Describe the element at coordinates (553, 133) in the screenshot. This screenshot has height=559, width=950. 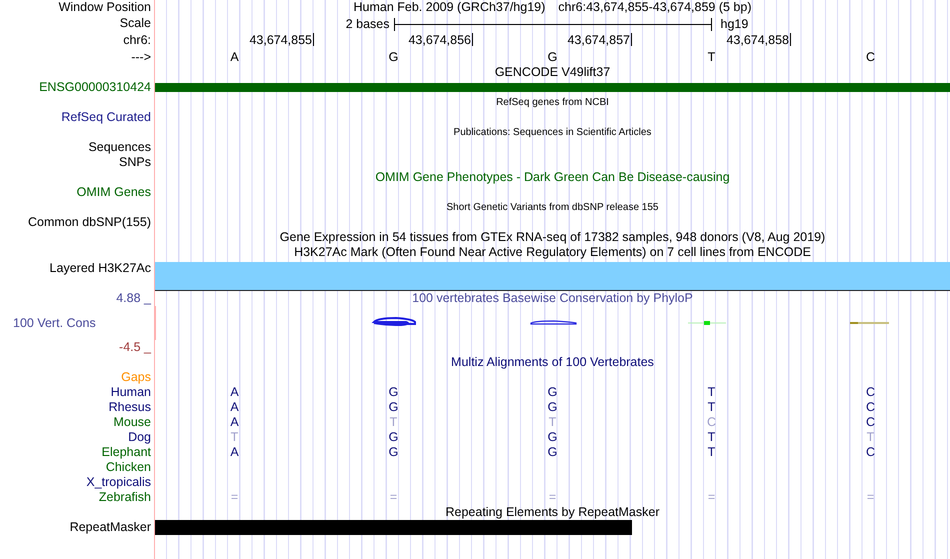
I see `track-note: Publications: Sequences in Scientific Articles` at that location.